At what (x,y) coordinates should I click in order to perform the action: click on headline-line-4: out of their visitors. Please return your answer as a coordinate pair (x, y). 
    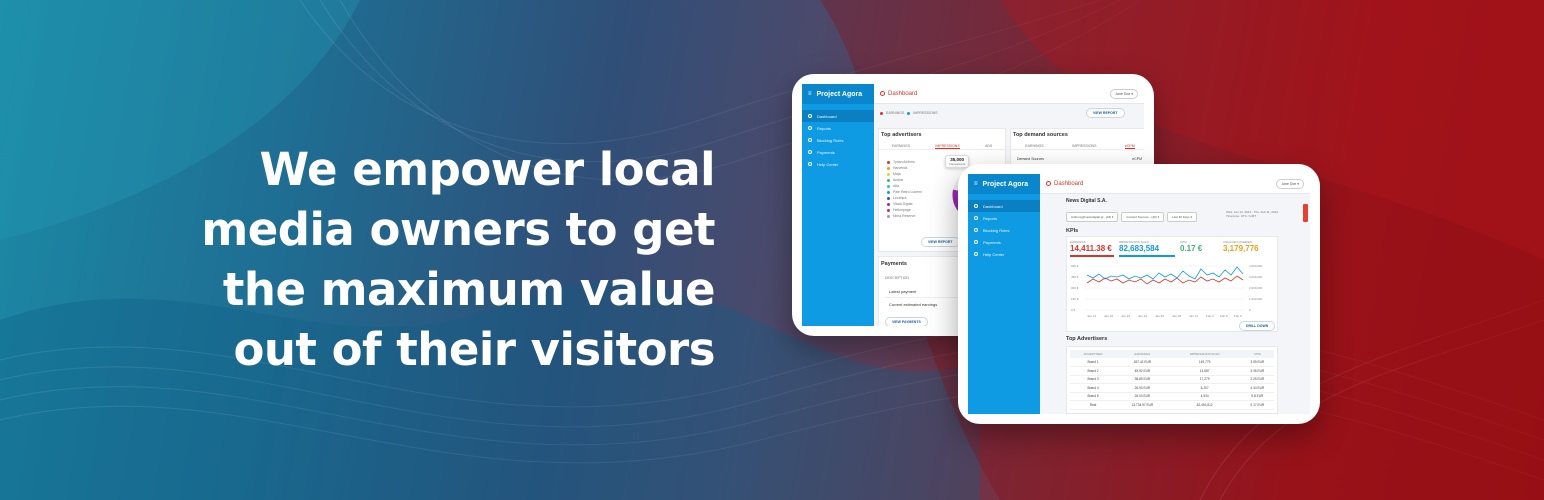
    Looking at the image, I should click on (474, 349).